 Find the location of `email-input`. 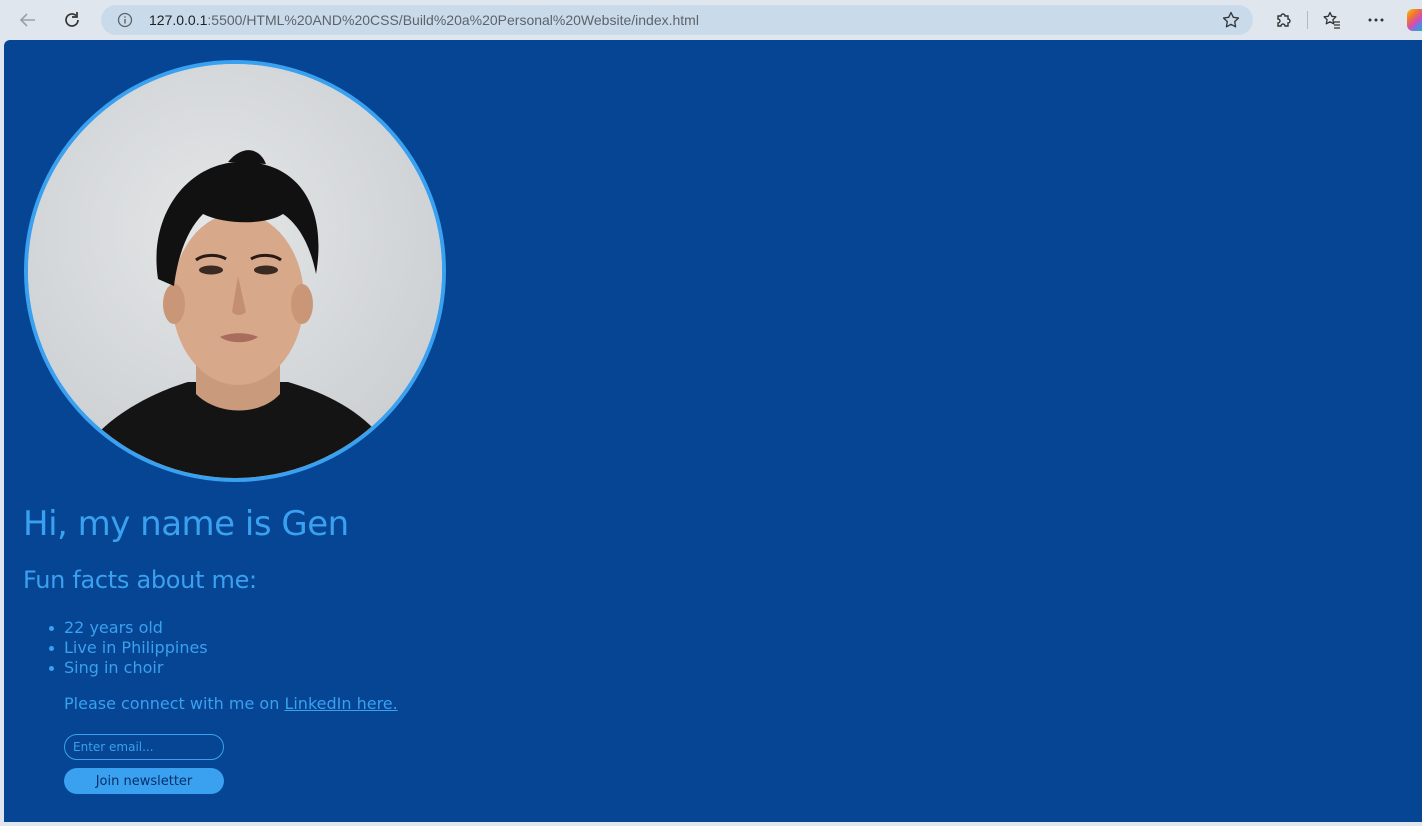

email-input is located at coordinates (144, 747).